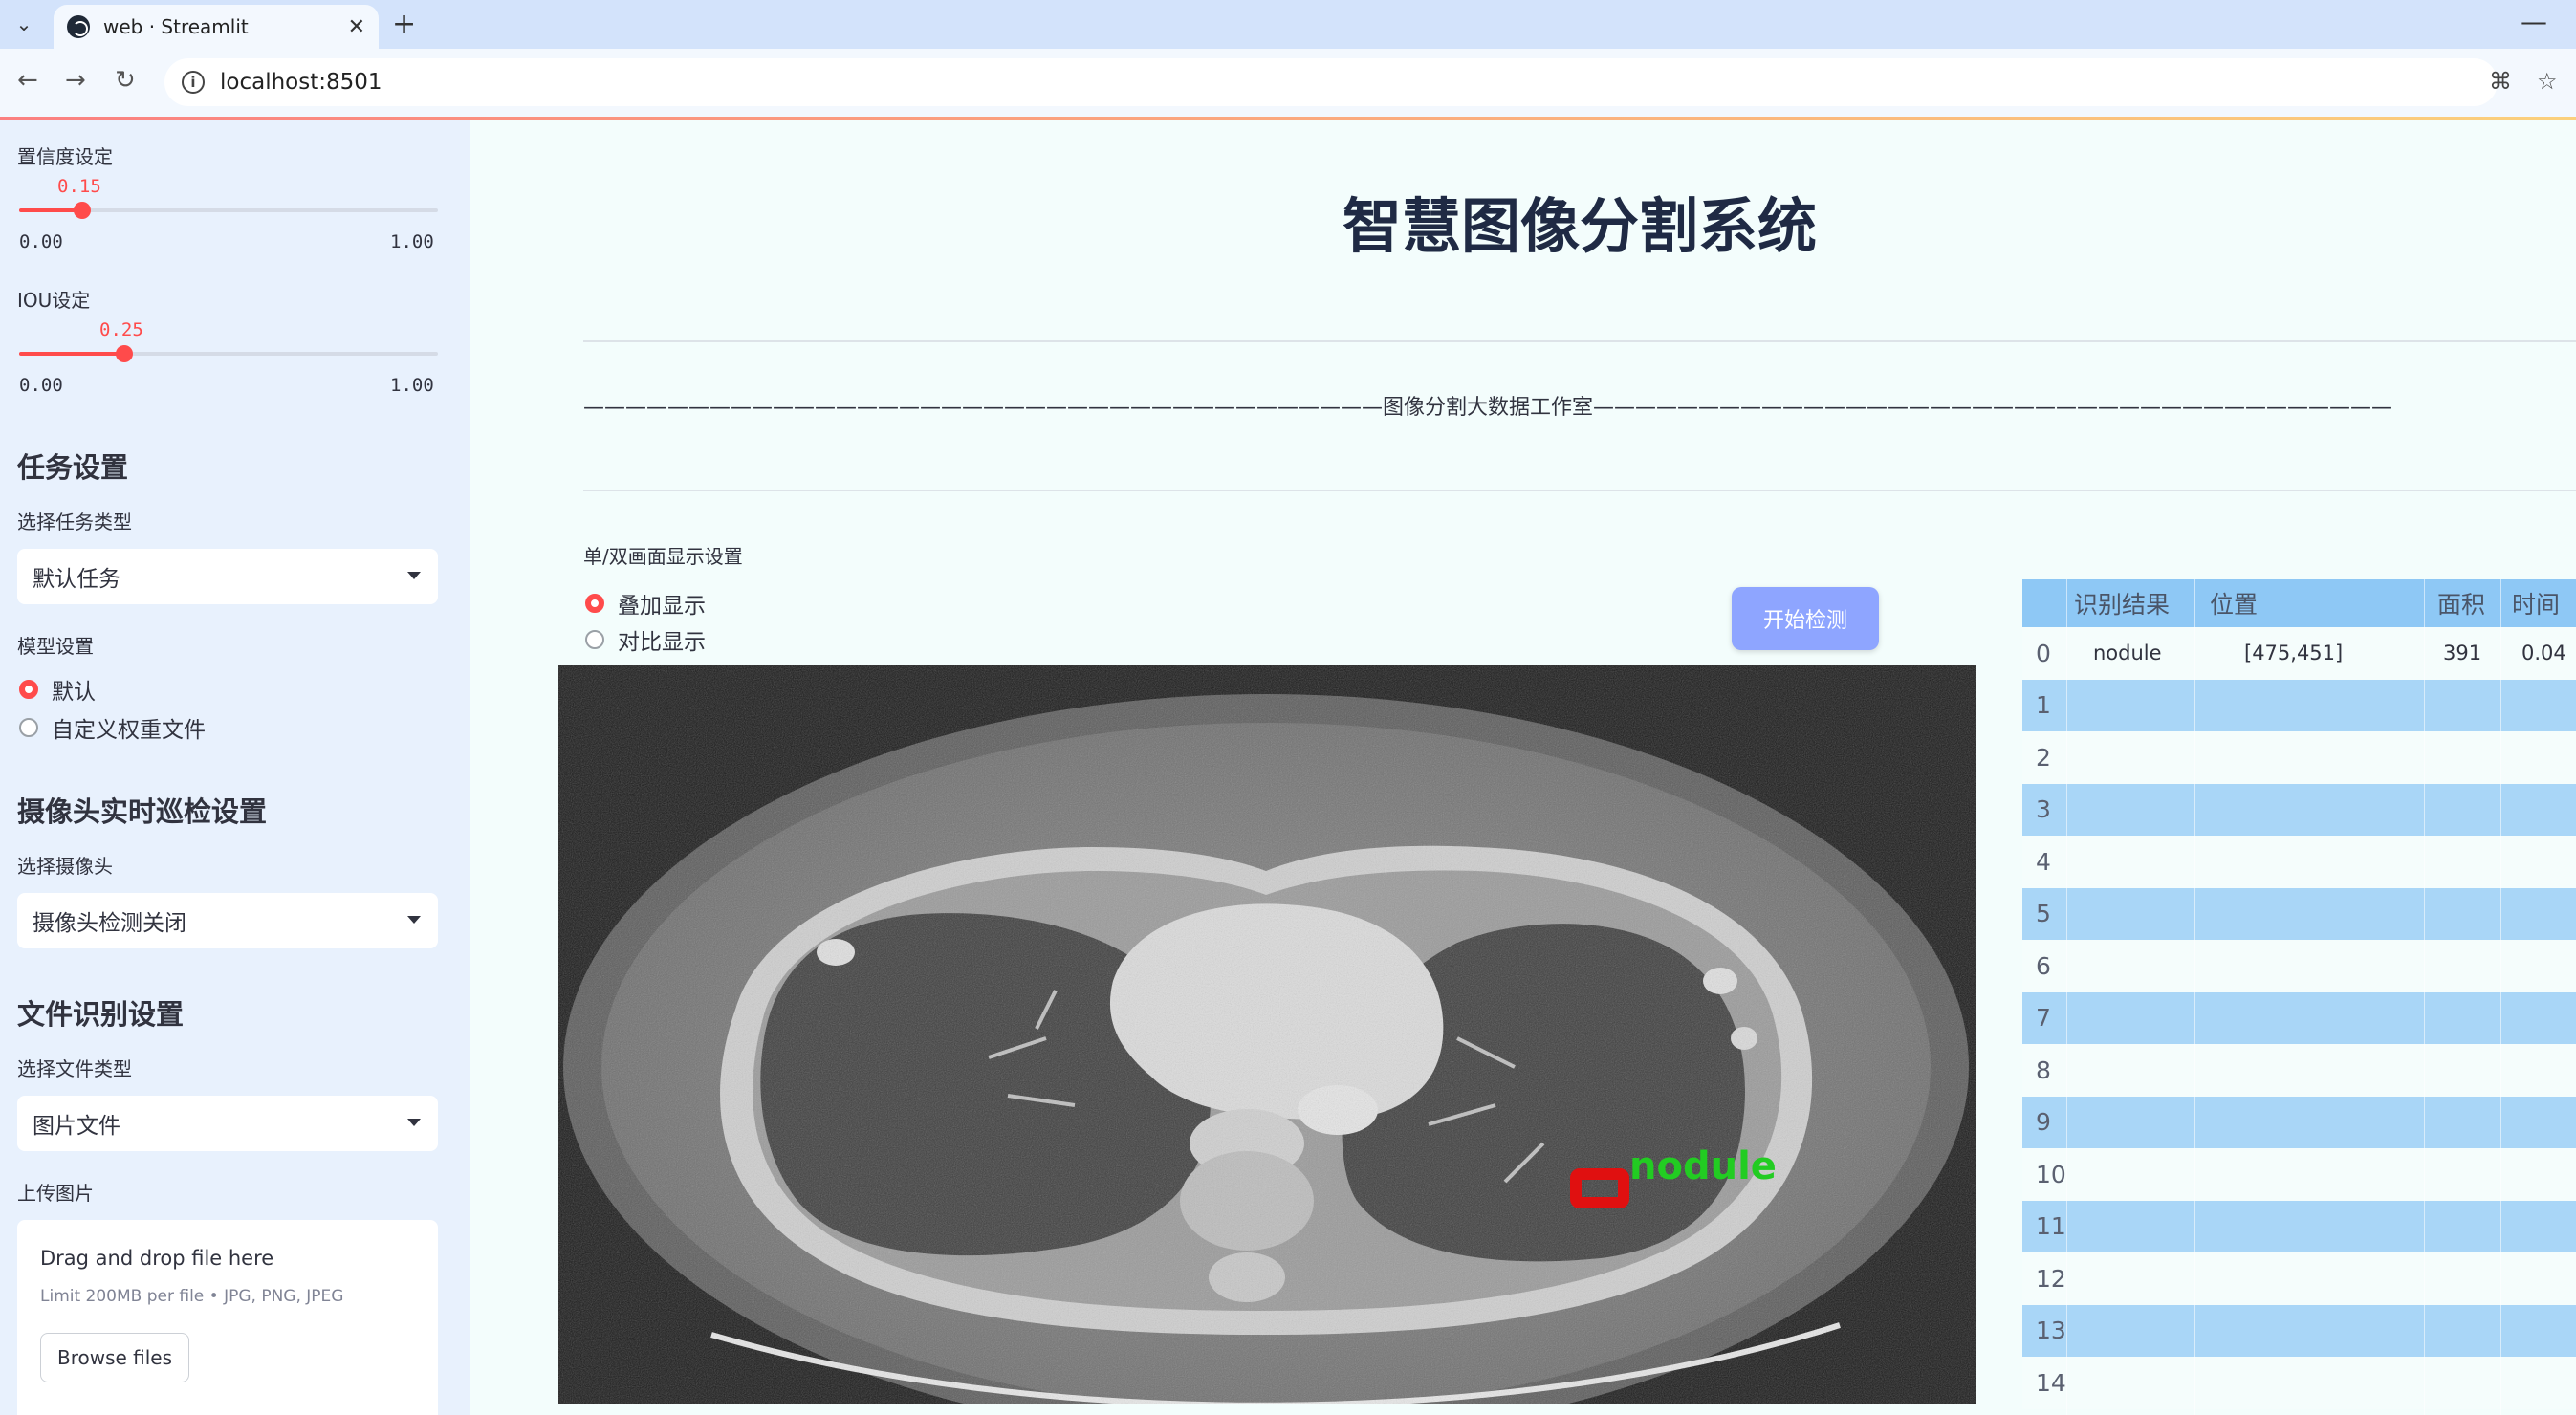 The width and height of the screenshot is (2576, 1415). Describe the element at coordinates (2122, 603) in the screenshot. I see `column-header-result: 识别结果` at that location.